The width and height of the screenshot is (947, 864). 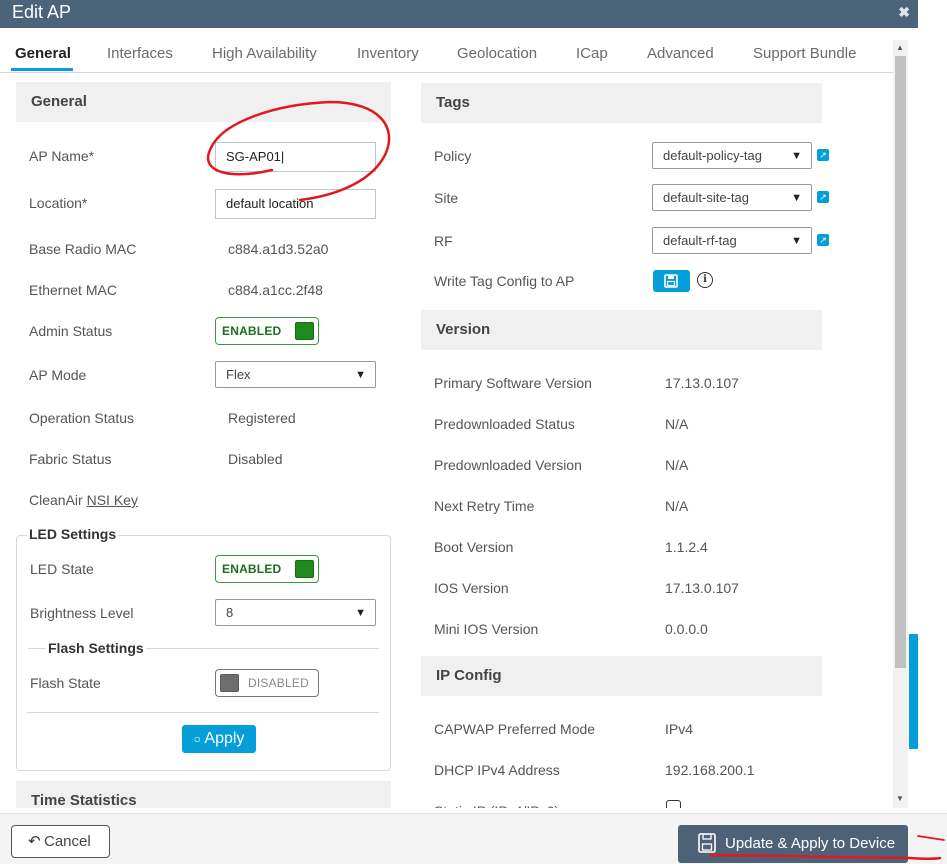 What do you see at coordinates (486, 629) in the screenshot?
I see `version-row-label: Mini IOS Version` at bounding box center [486, 629].